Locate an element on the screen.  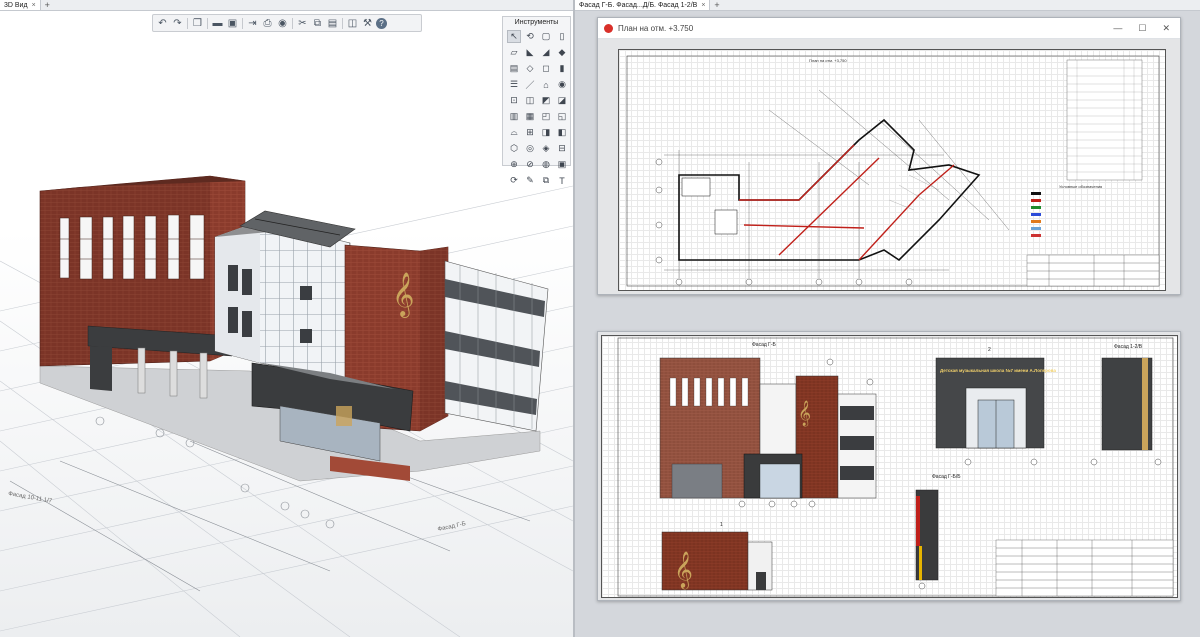
tool-button: ⧉ is located at coordinates (546, 180).